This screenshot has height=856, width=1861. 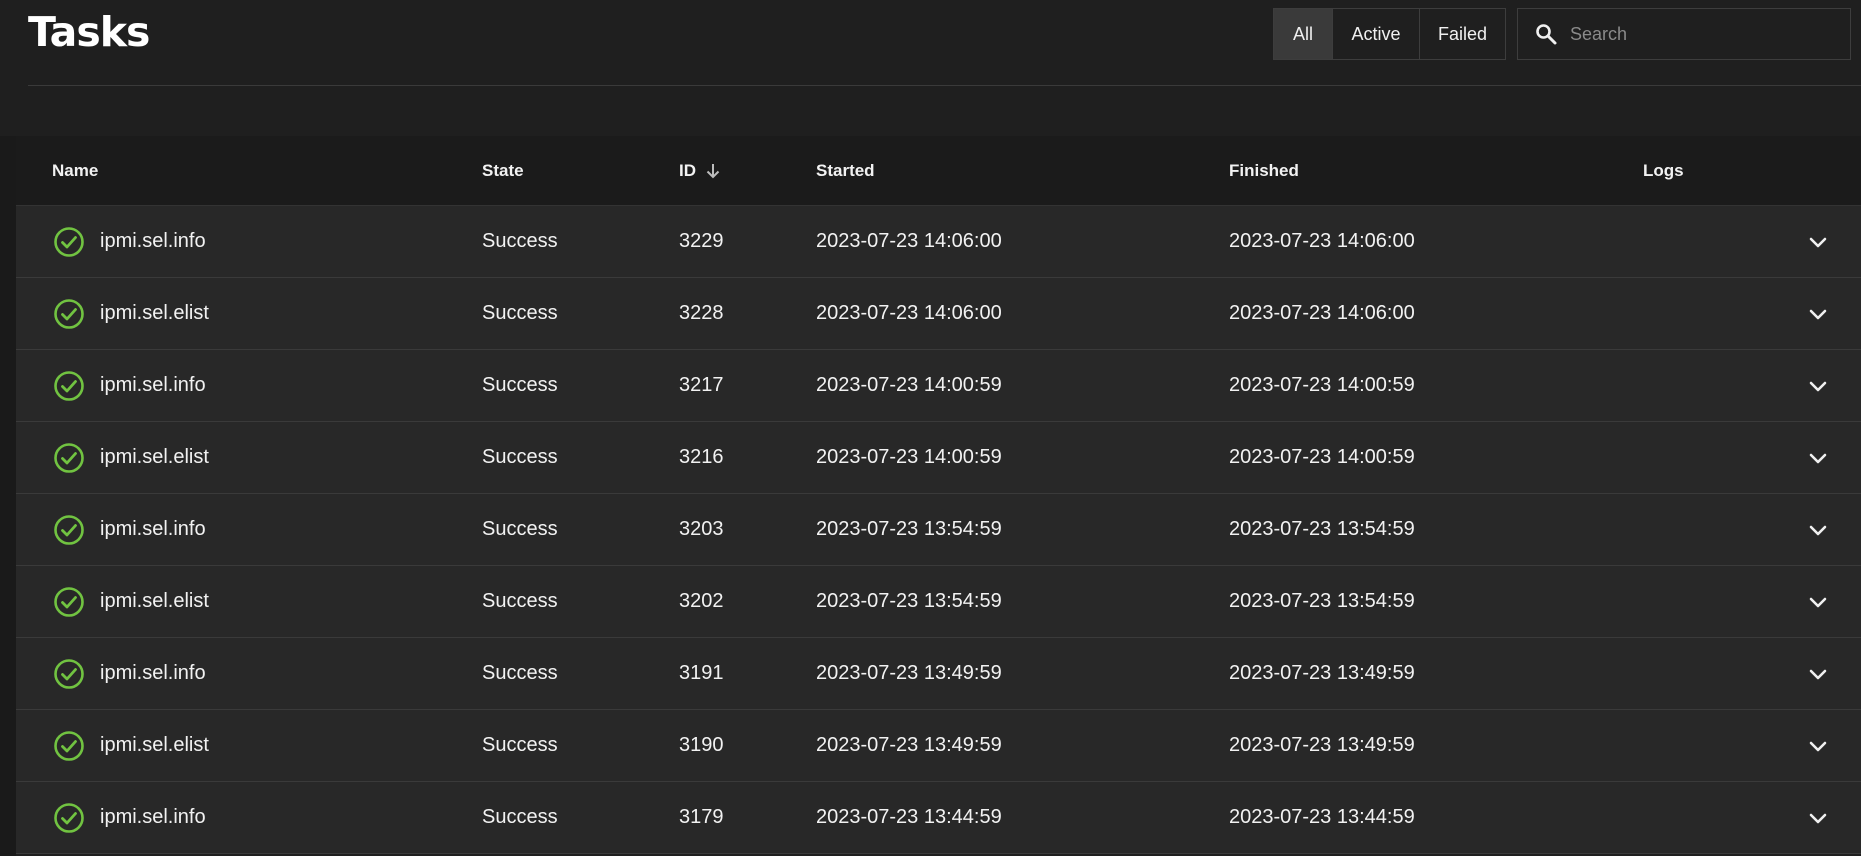 I want to click on search-box, so click(x=1684, y=34).